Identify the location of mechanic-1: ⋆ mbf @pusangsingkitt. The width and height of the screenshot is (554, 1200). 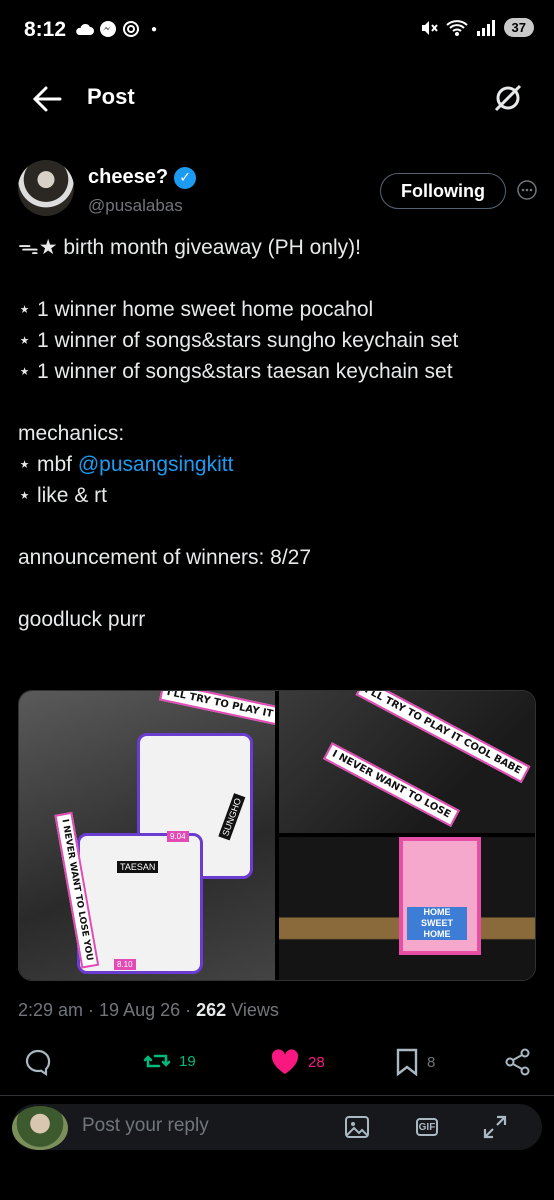
(278, 464).